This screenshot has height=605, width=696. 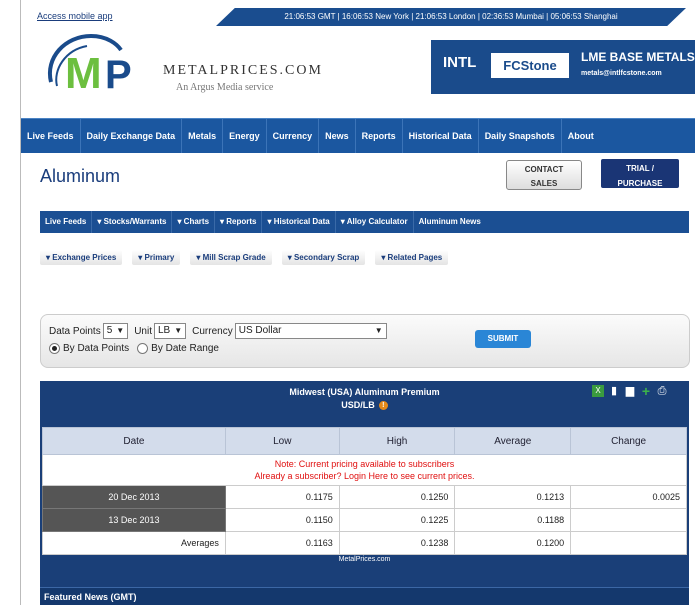 What do you see at coordinates (581, 136) in the screenshot?
I see `nav-about: About` at bounding box center [581, 136].